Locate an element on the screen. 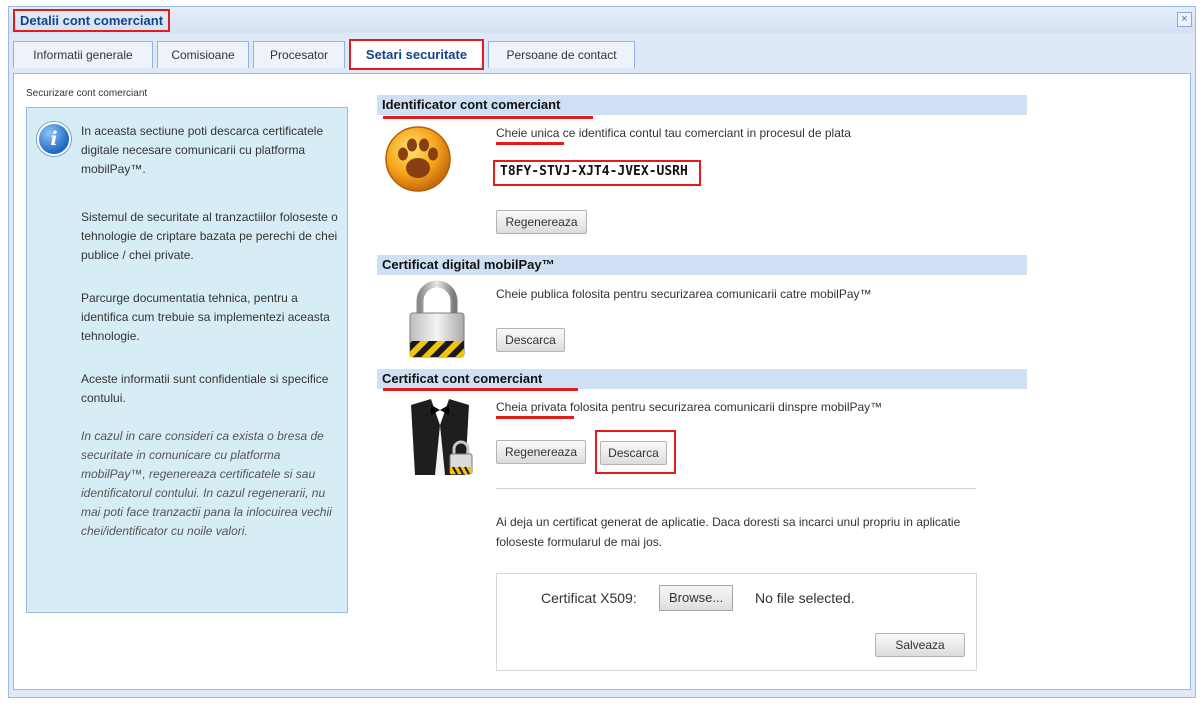  window-titlebar: Detalii cont comerciant × is located at coordinates (602, 20).